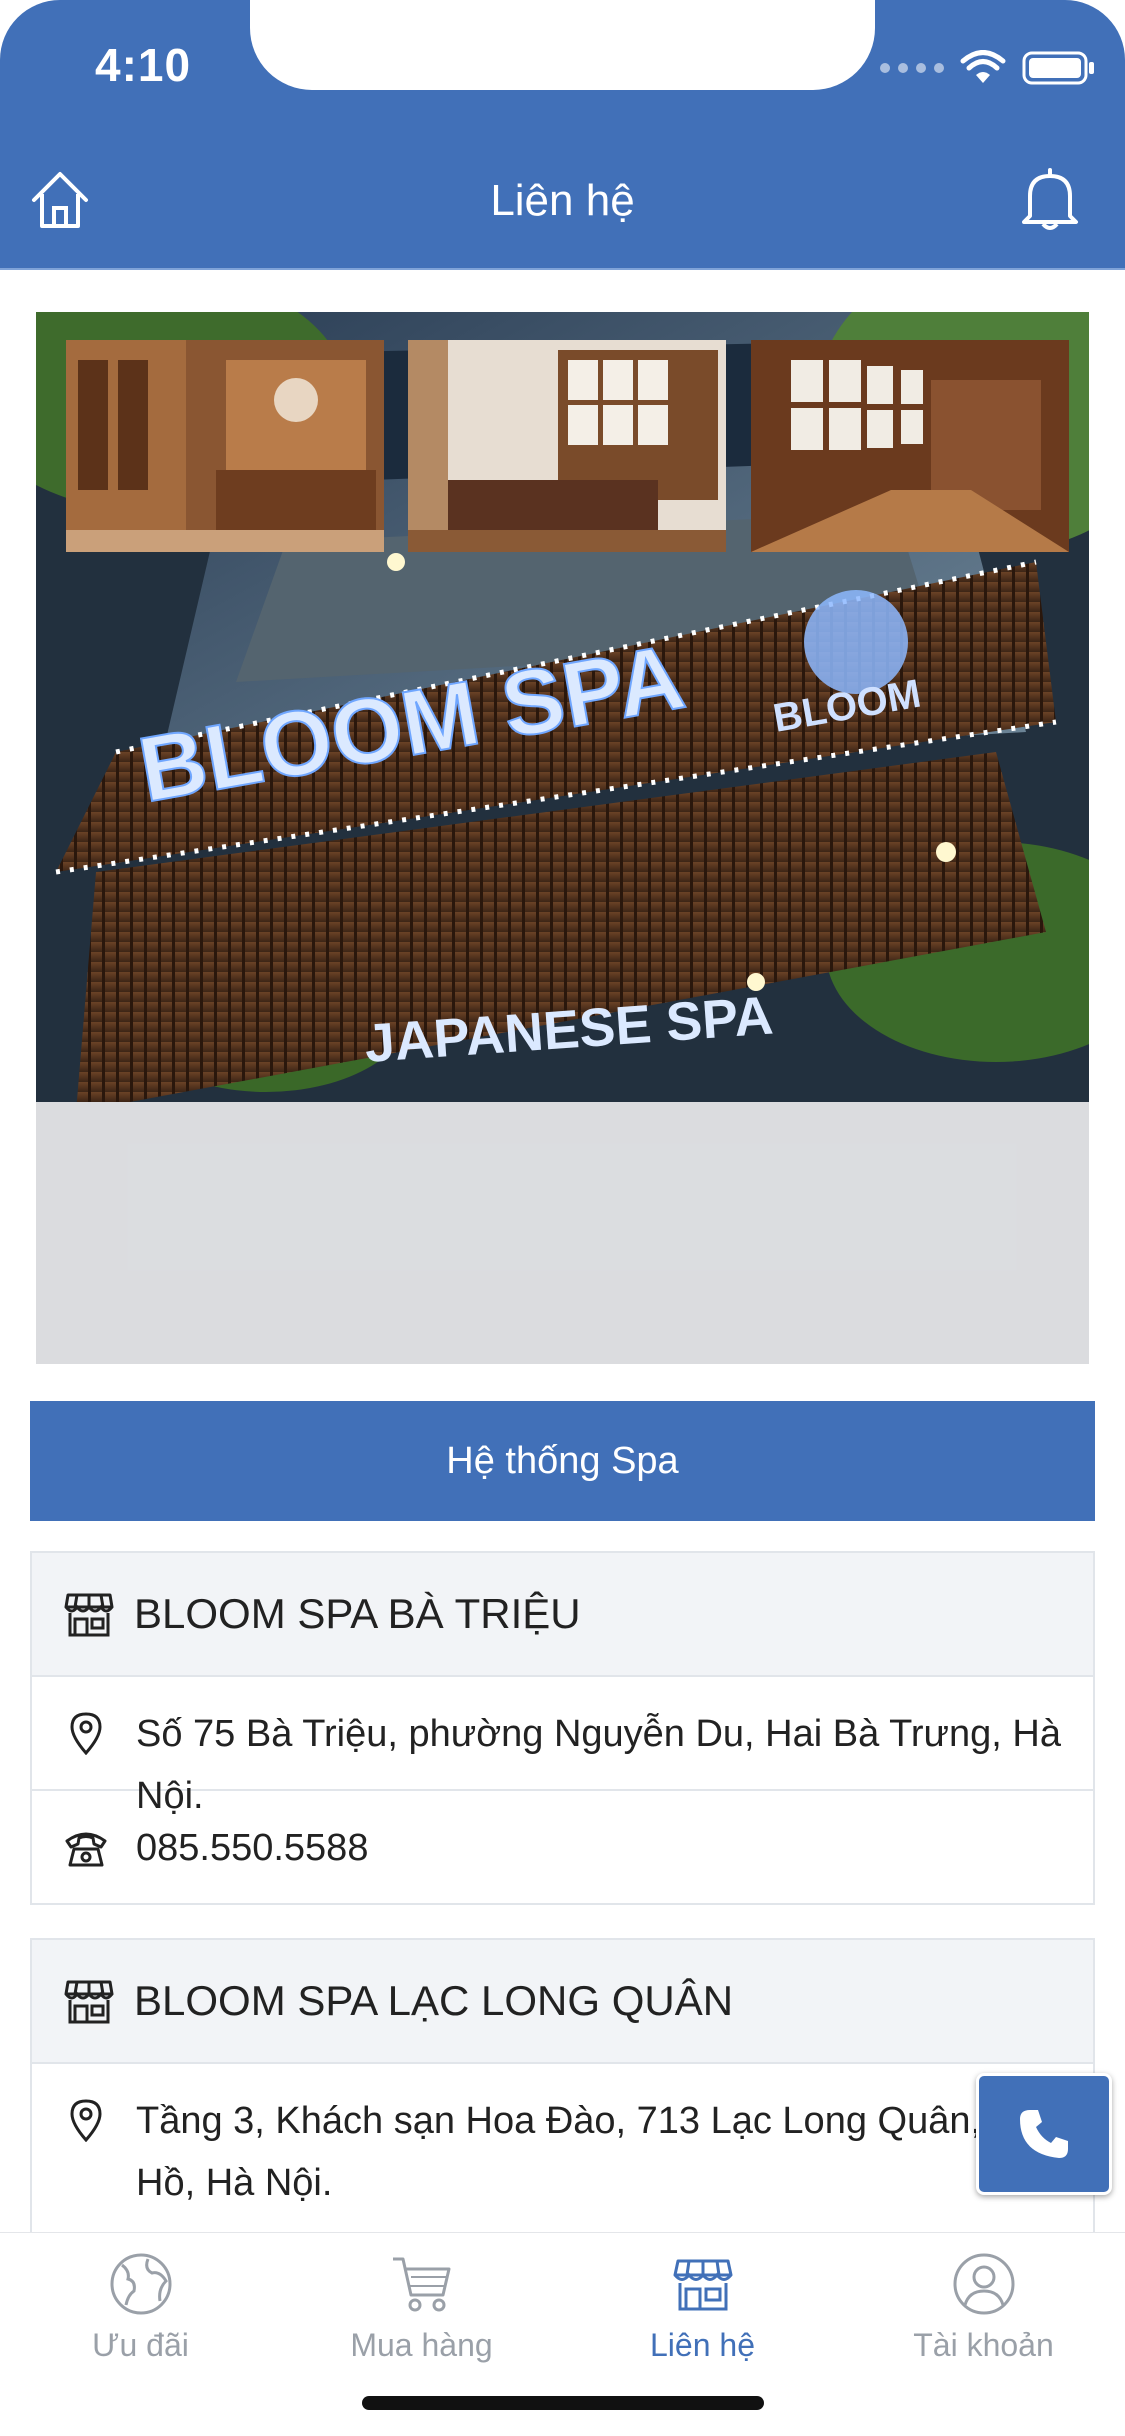 The height and width of the screenshot is (2436, 1125). I want to click on status-indicators, so click(988, 68).